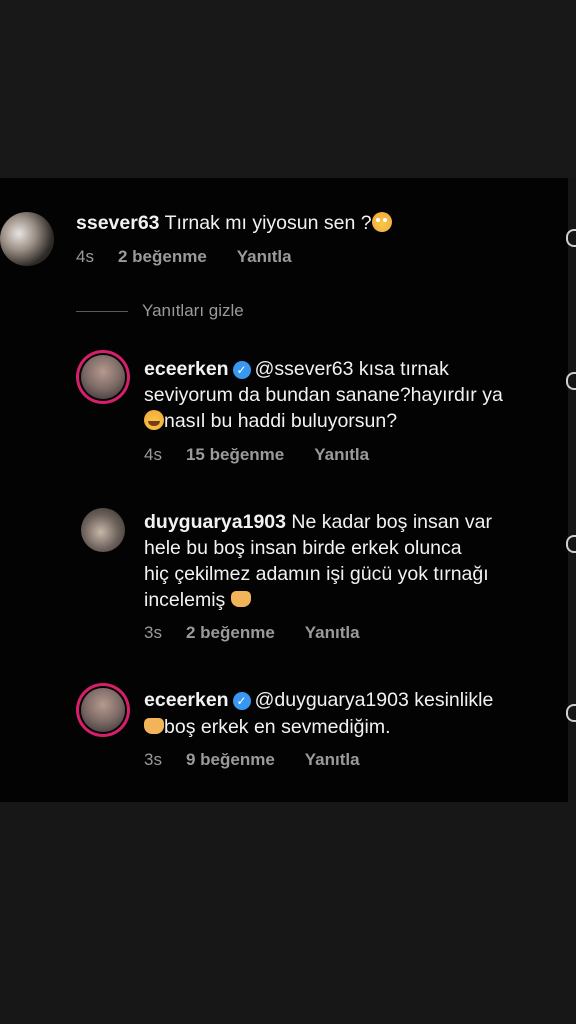 This screenshot has height=1024, width=576. I want to click on reply-body-line: seviyorum da bundan sanane?hayırdır ya, so click(323, 395).